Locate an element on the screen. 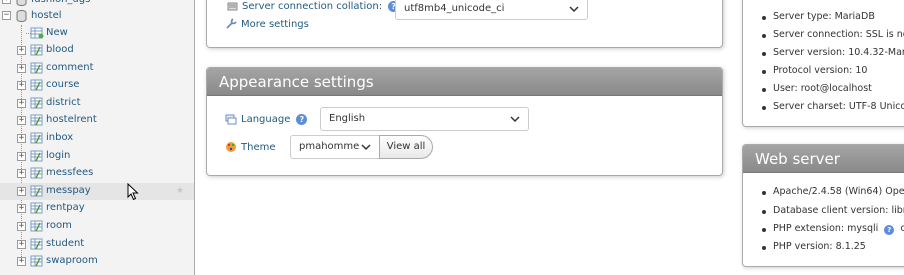  table-label: room is located at coordinates (59, 225).